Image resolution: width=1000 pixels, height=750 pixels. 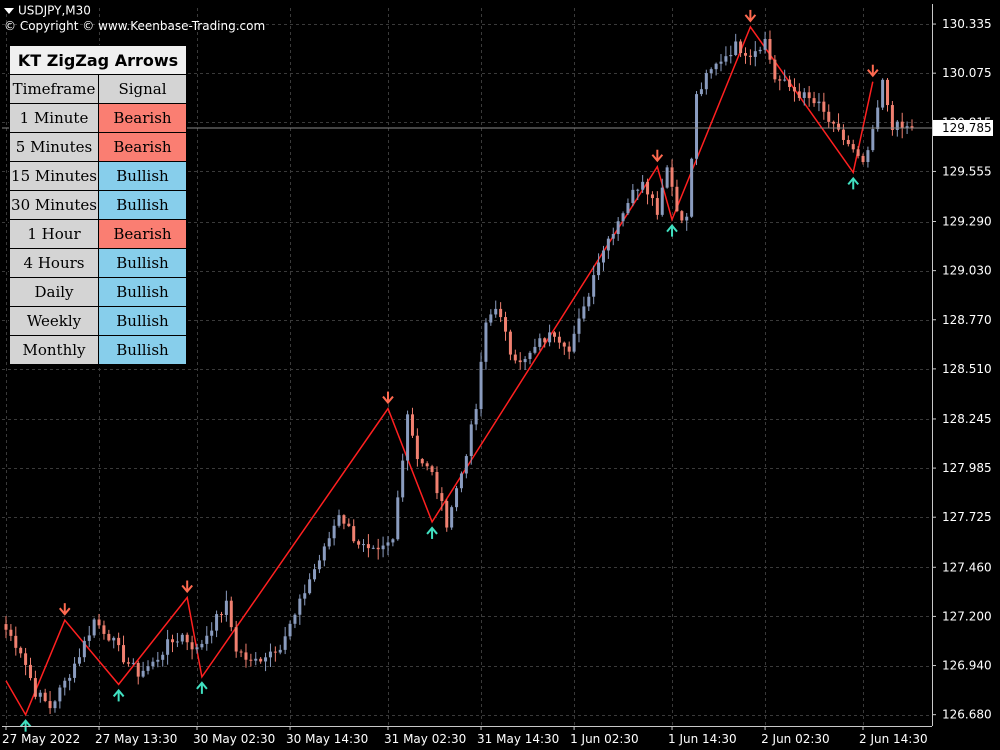 What do you see at coordinates (54, 292) in the screenshot?
I see `timeframe-cell: Daily` at bounding box center [54, 292].